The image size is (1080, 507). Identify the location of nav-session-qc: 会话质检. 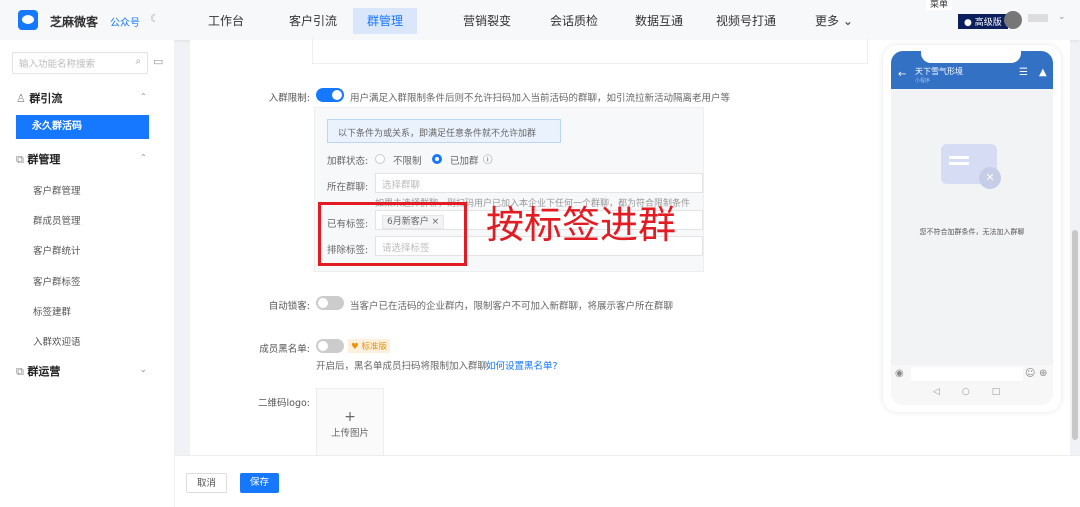
(574, 21).